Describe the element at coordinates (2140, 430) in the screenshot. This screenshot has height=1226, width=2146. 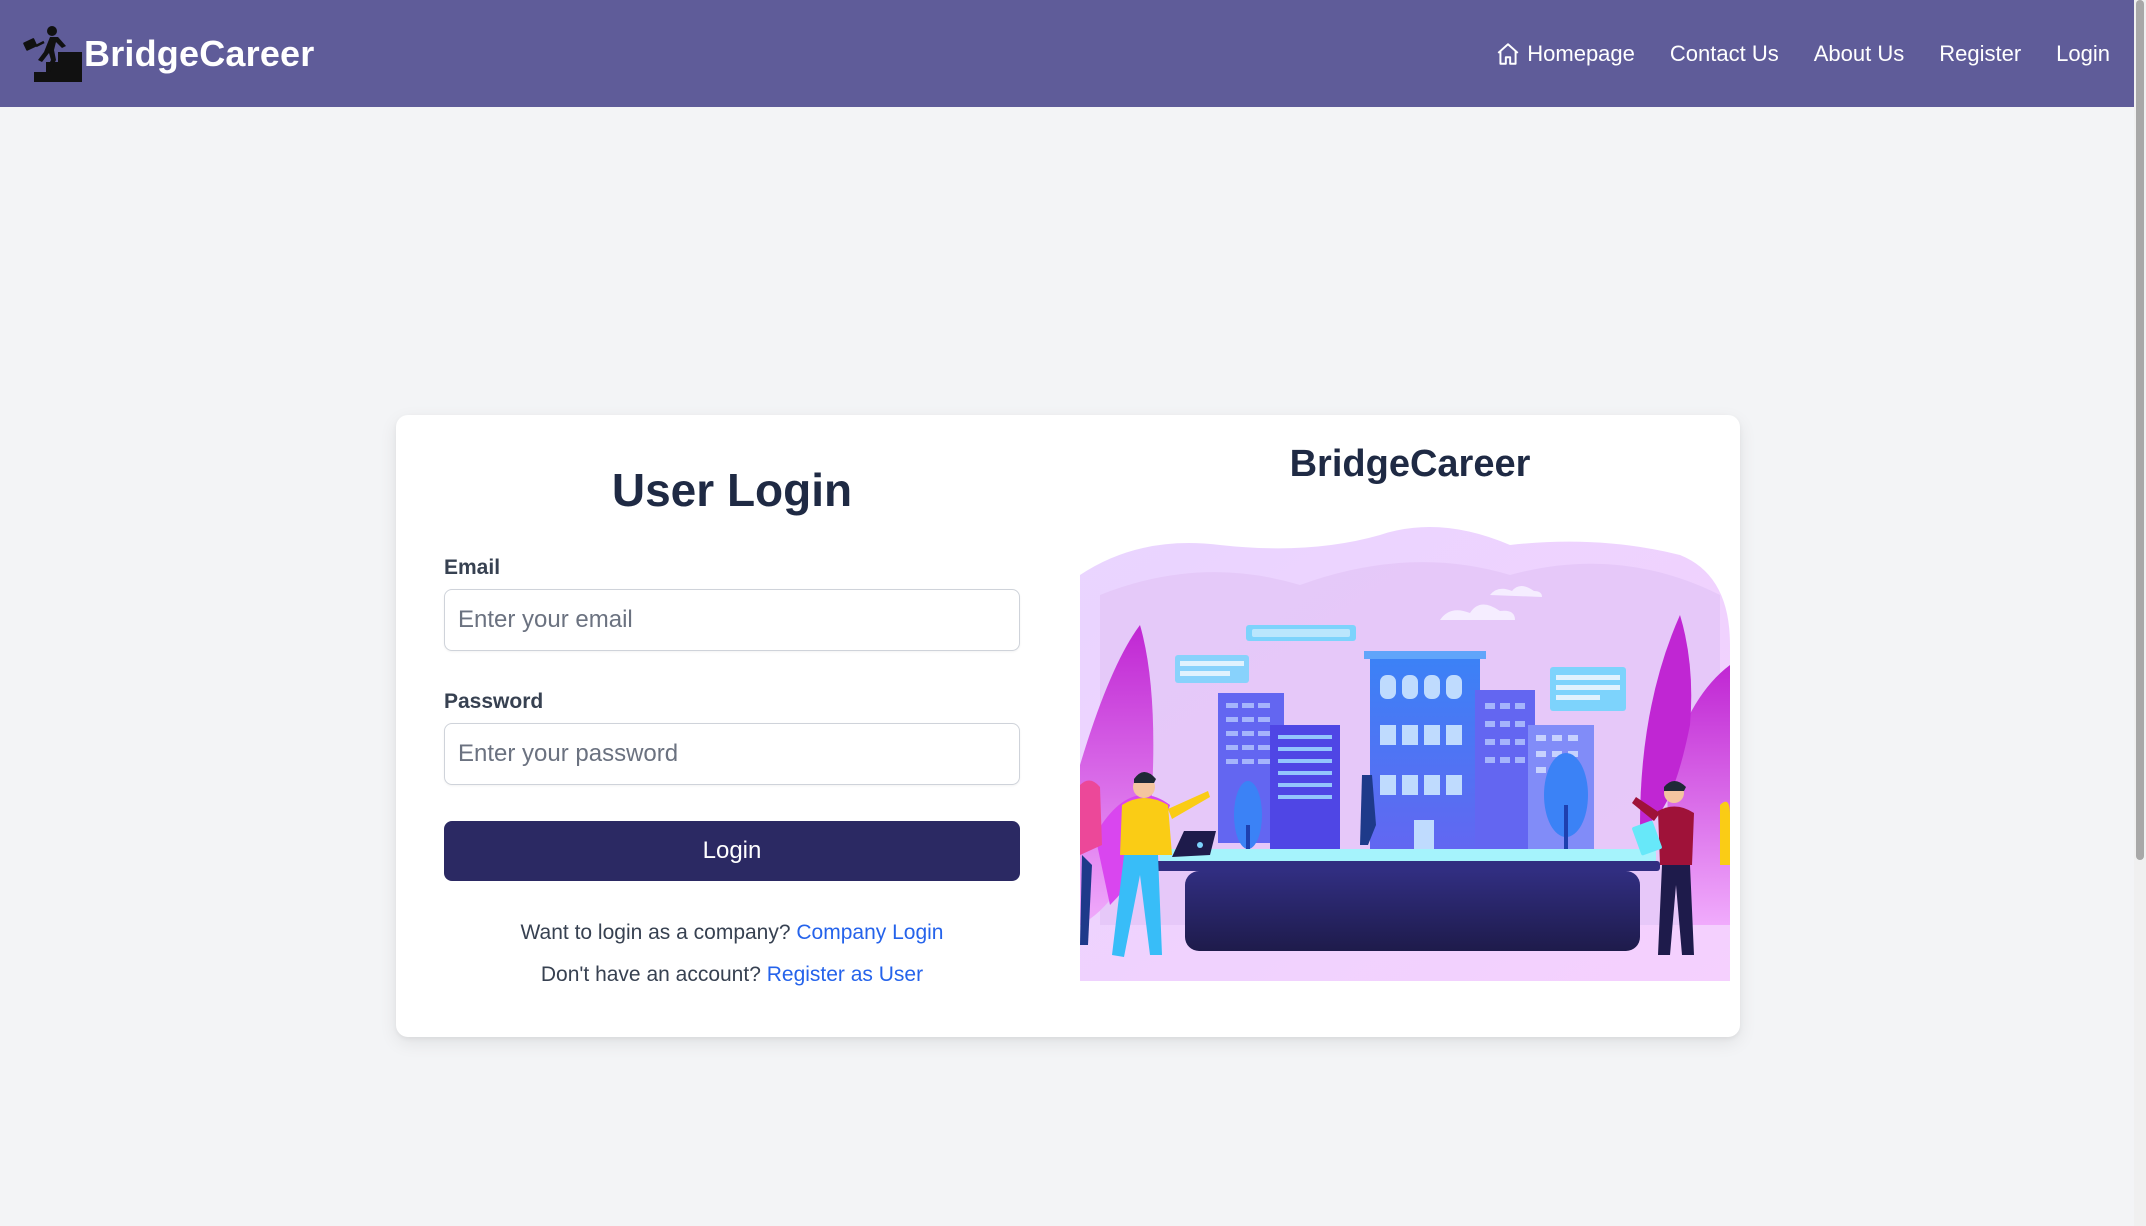
I see `scrollbar-thumb` at that location.